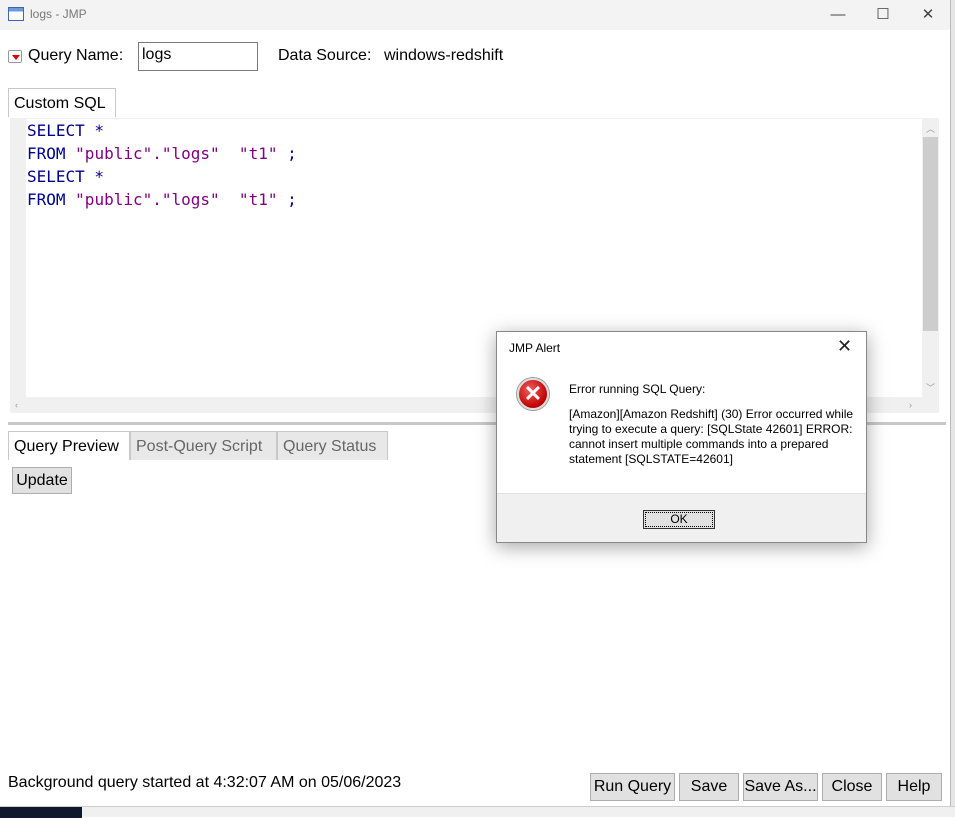 The height and width of the screenshot is (818, 955). What do you see at coordinates (709, 787) in the screenshot?
I see `save-button: Save` at bounding box center [709, 787].